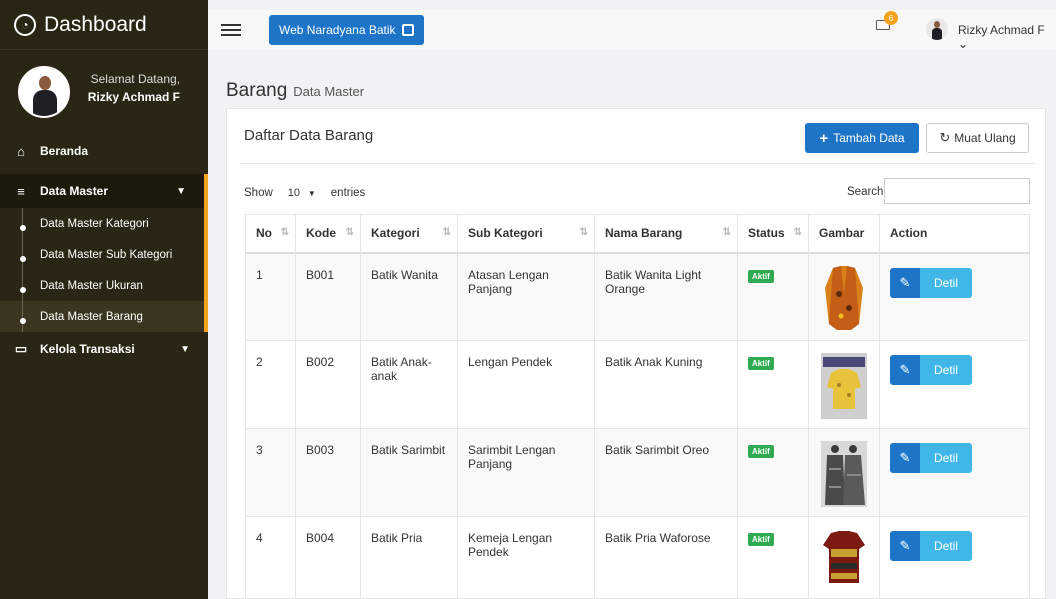  What do you see at coordinates (64, 151) in the screenshot?
I see `sidebar-item-label: Beranda` at bounding box center [64, 151].